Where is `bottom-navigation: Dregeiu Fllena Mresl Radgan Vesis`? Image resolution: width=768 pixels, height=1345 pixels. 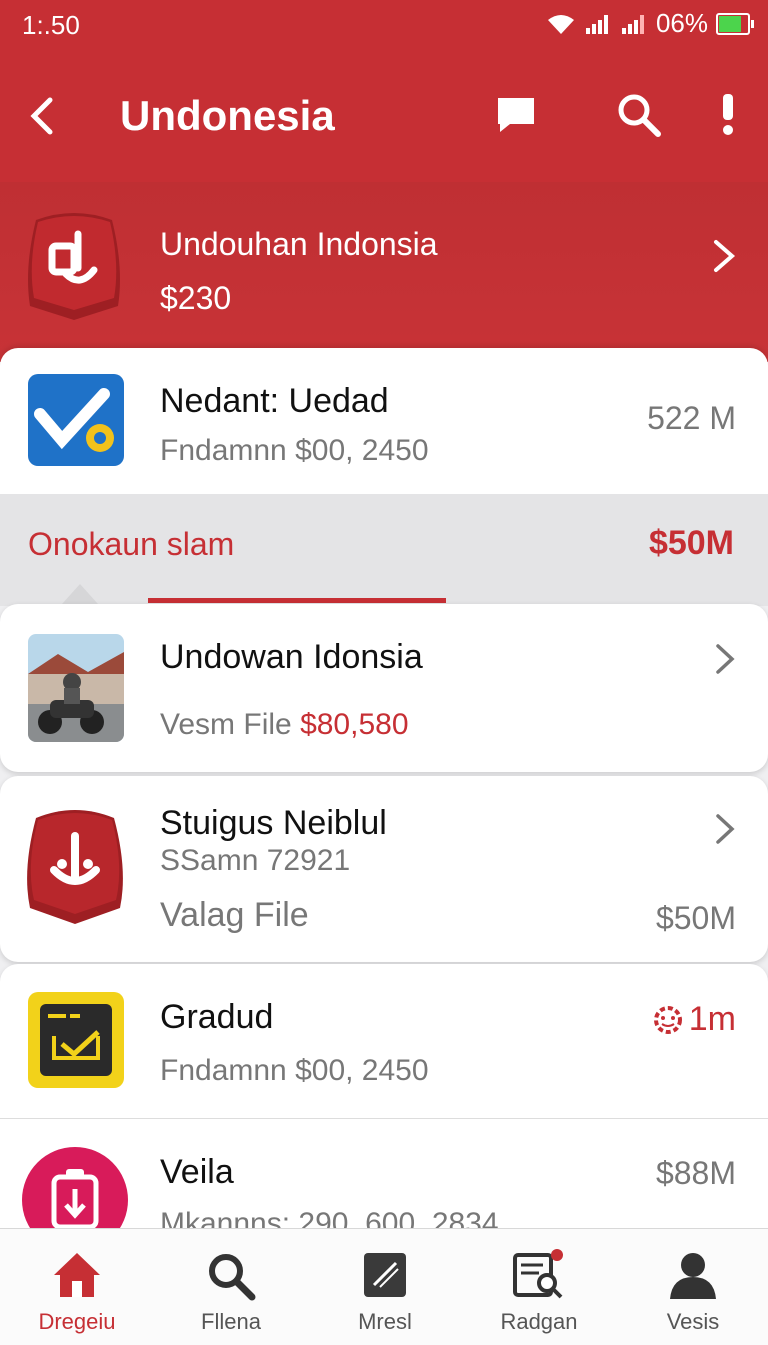
bottom-navigation: Dregeiu Fllena Mresl Radgan Vesis is located at coordinates (384, 1286).